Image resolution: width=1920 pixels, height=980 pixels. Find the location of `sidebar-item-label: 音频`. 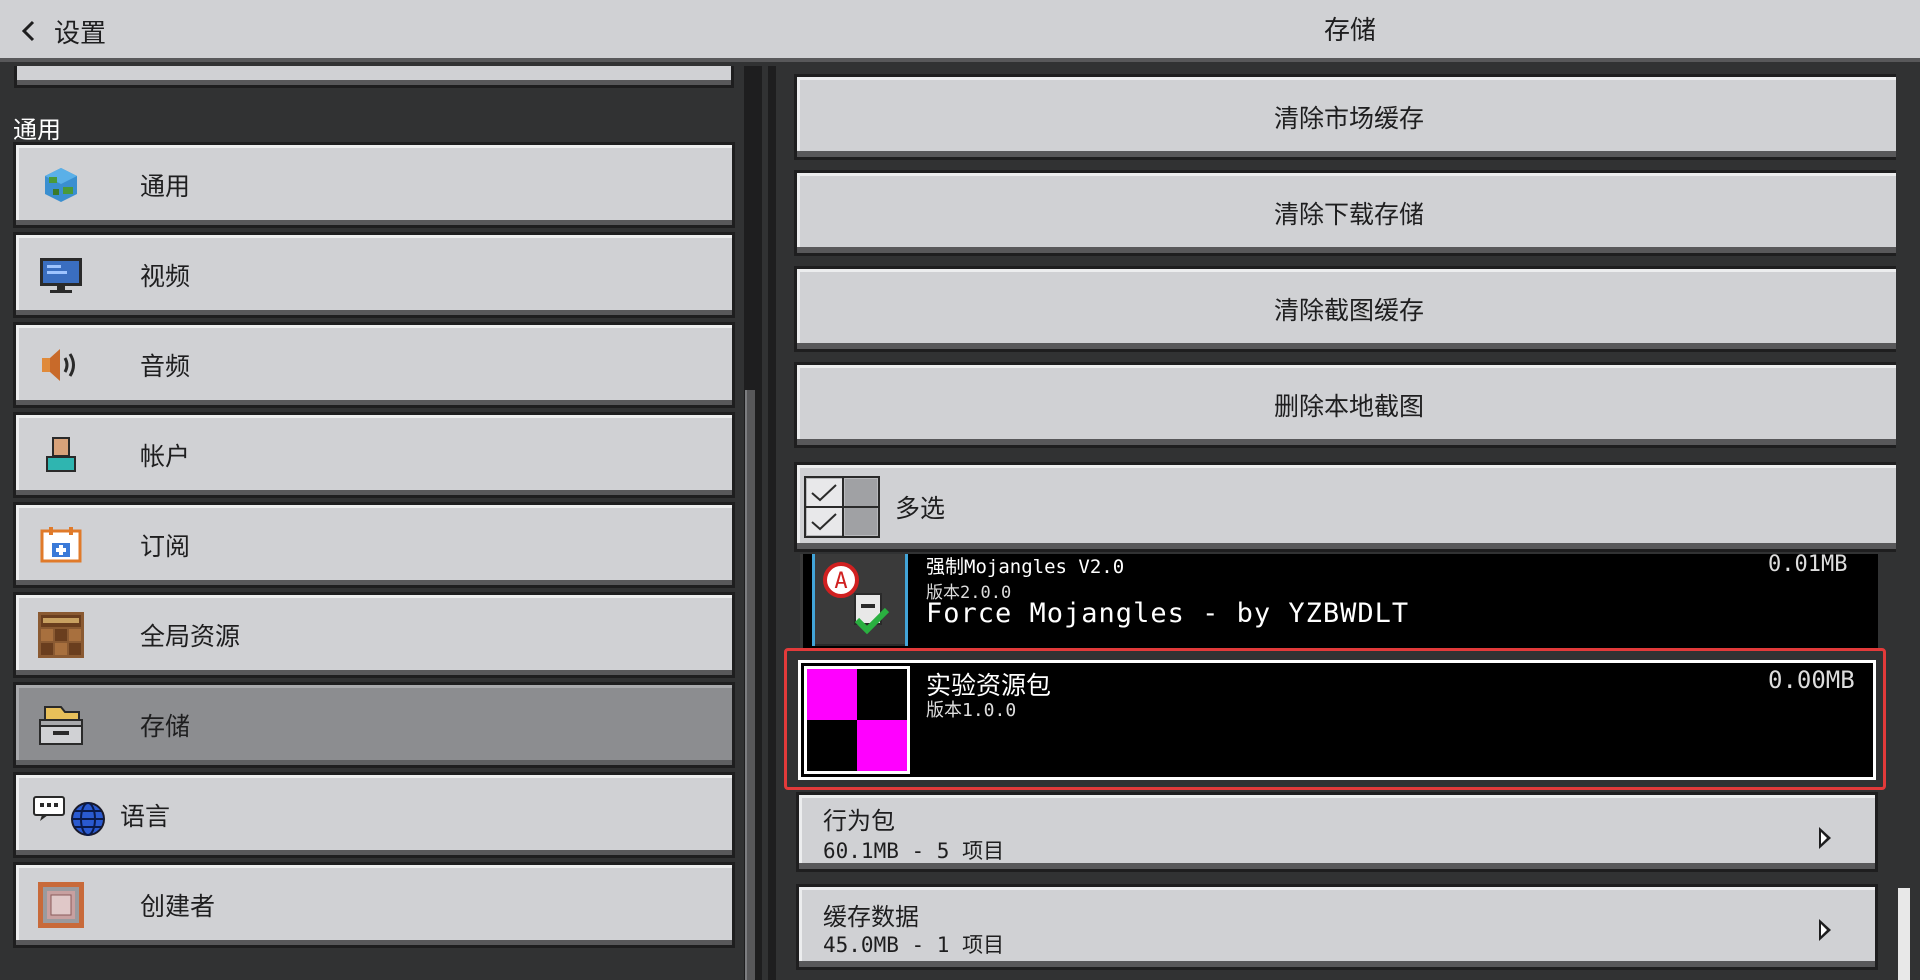

sidebar-item-label: 音频 is located at coordinates (165, 366).